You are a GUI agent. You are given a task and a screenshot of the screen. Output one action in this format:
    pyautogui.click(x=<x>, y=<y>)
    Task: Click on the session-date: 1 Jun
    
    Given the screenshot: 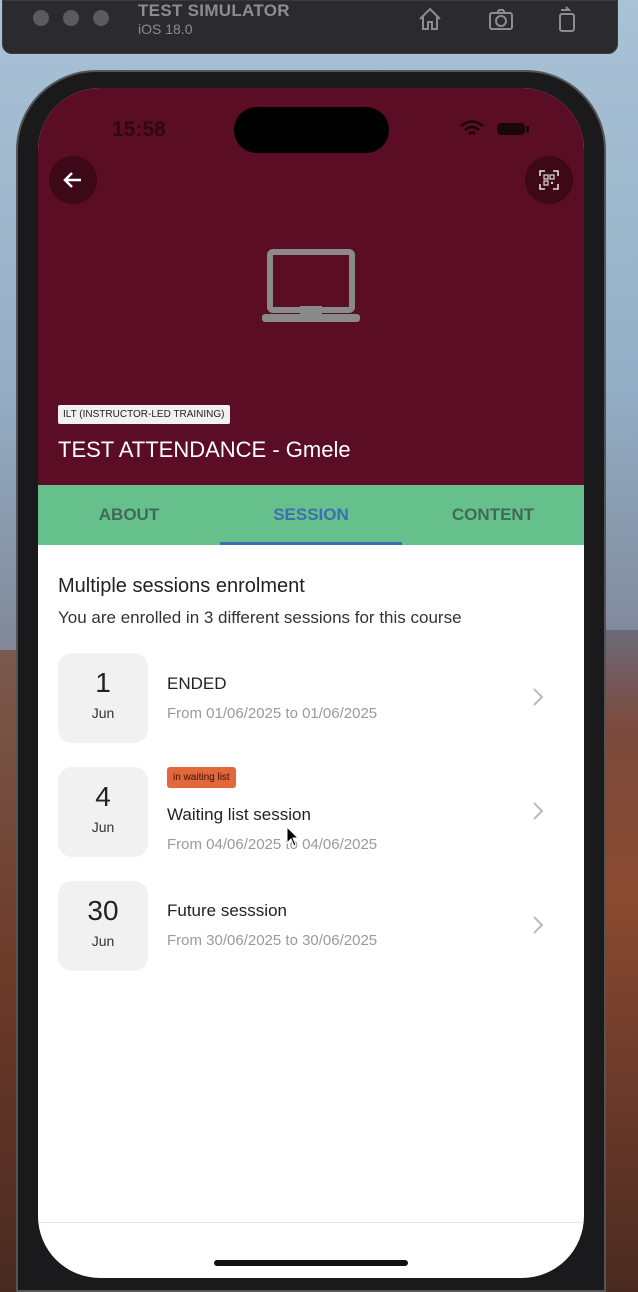 What is the action you would take?
    pyautogui.click(x=103, y=698)
    